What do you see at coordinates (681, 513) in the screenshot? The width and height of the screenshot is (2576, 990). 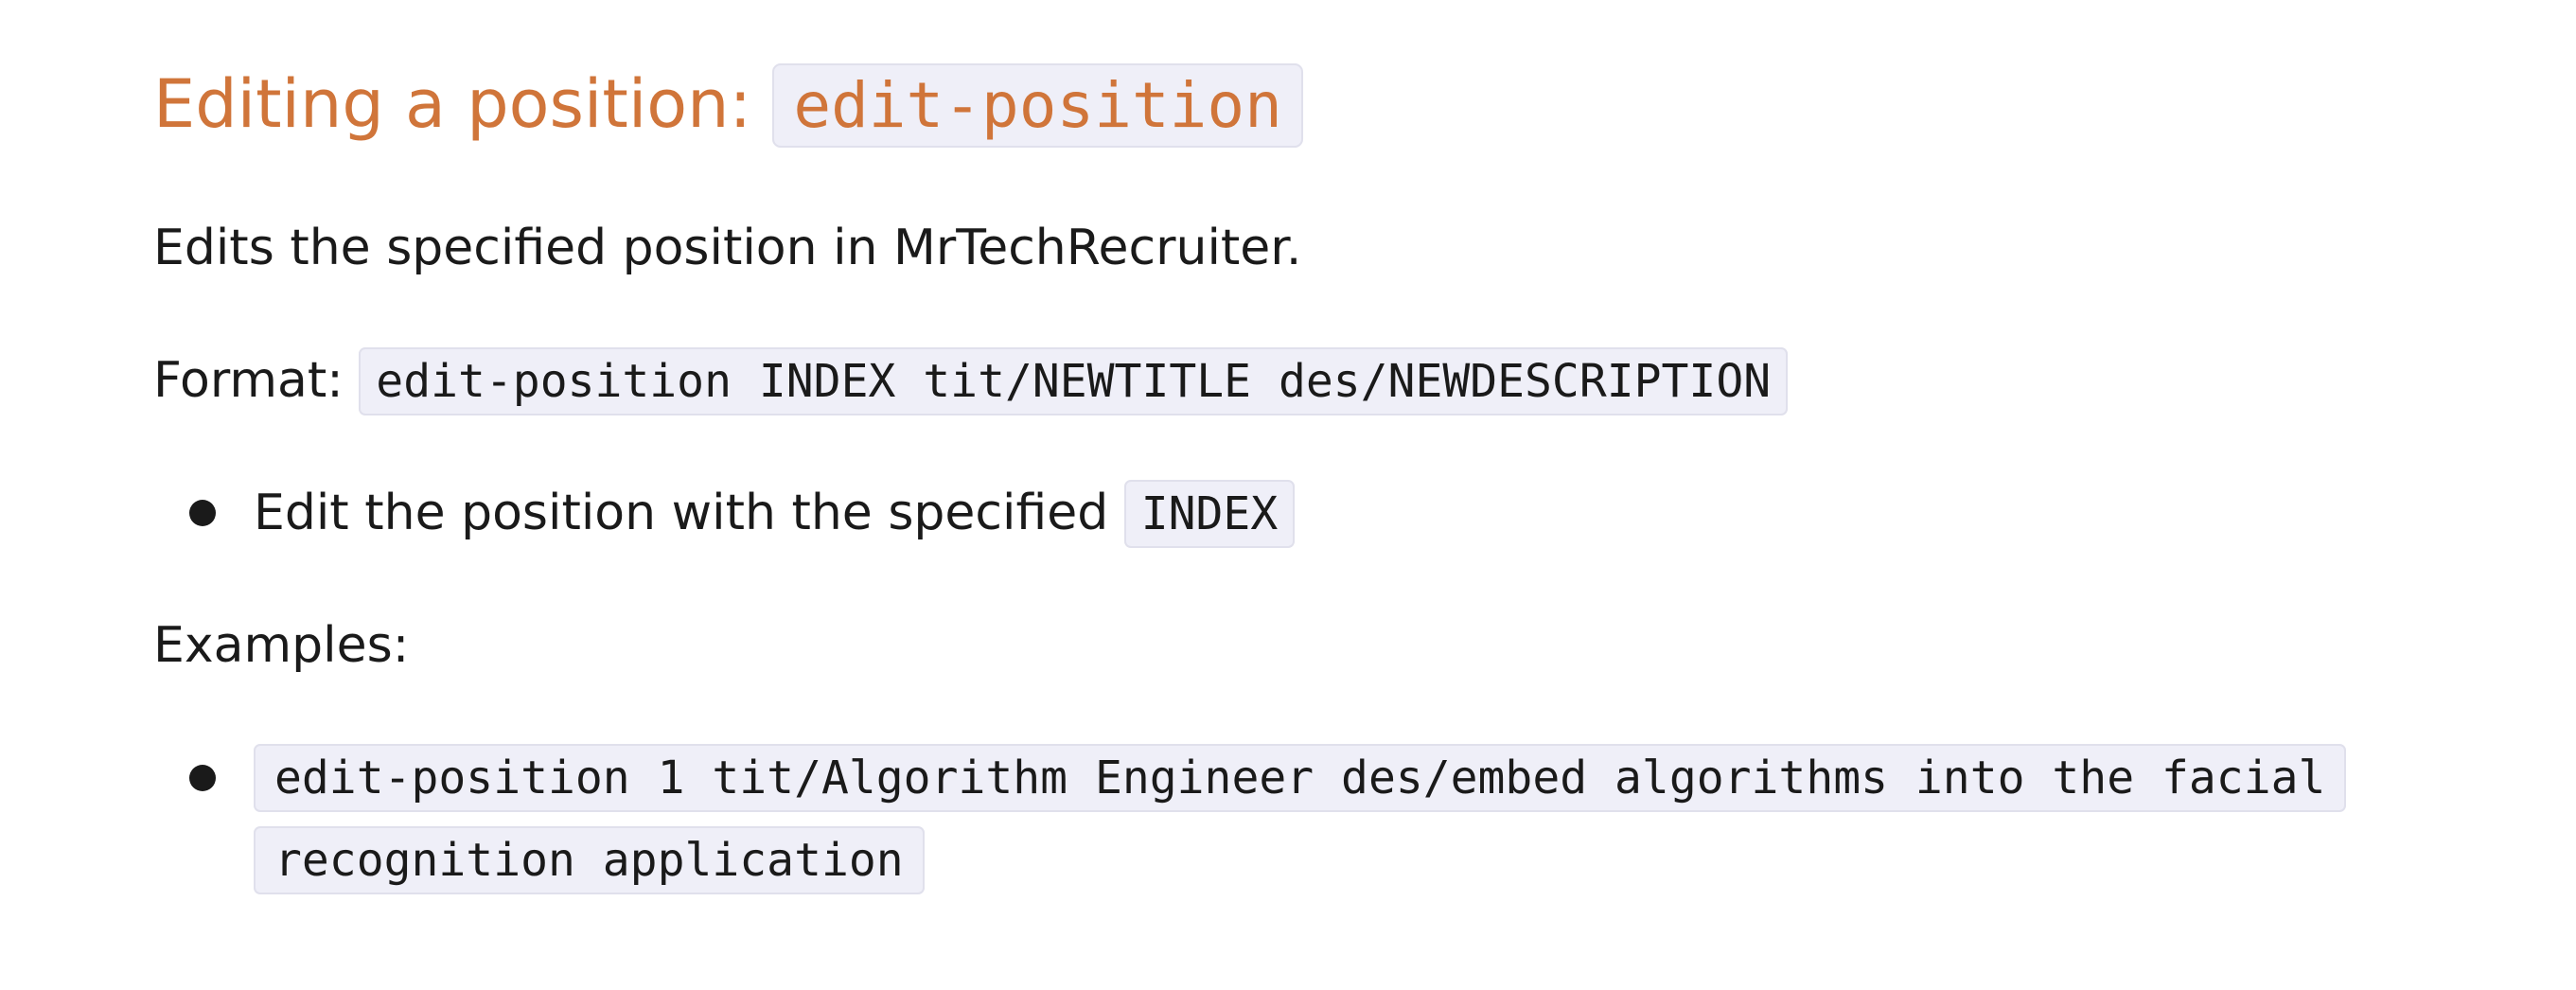 I see `rule-text: Edit the position with the specified` at bounding box center [681, 513].